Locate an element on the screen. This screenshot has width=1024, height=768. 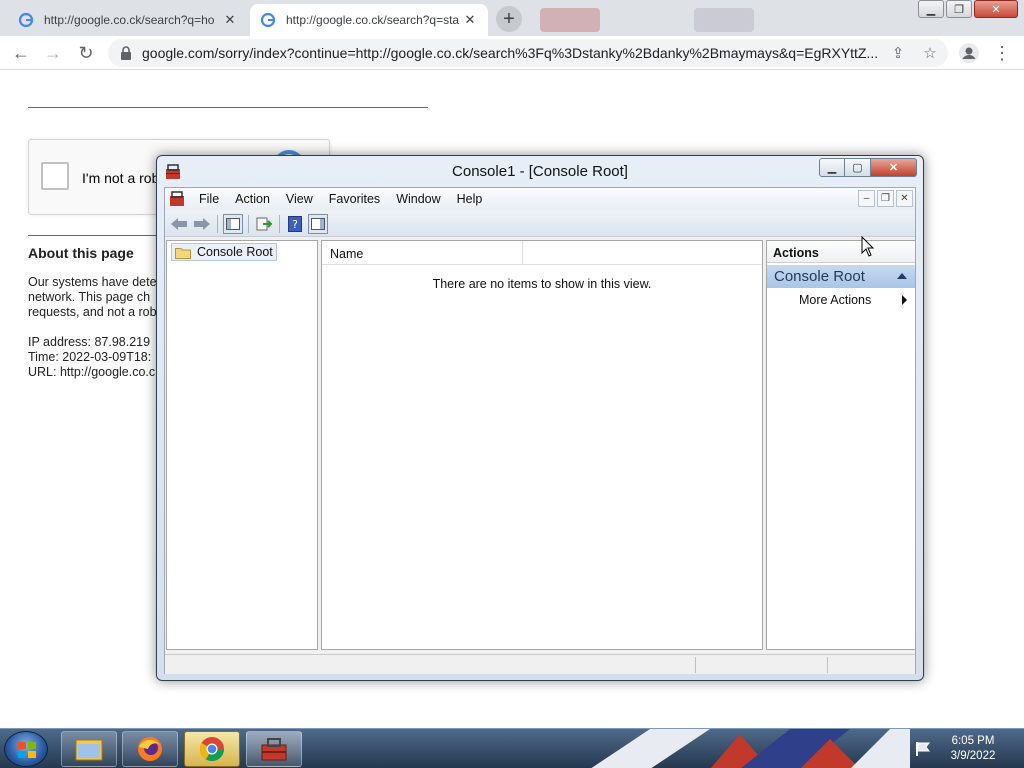
browser-window-controls: ▁ ❐ ✕ is located at coordinates (968, 9).